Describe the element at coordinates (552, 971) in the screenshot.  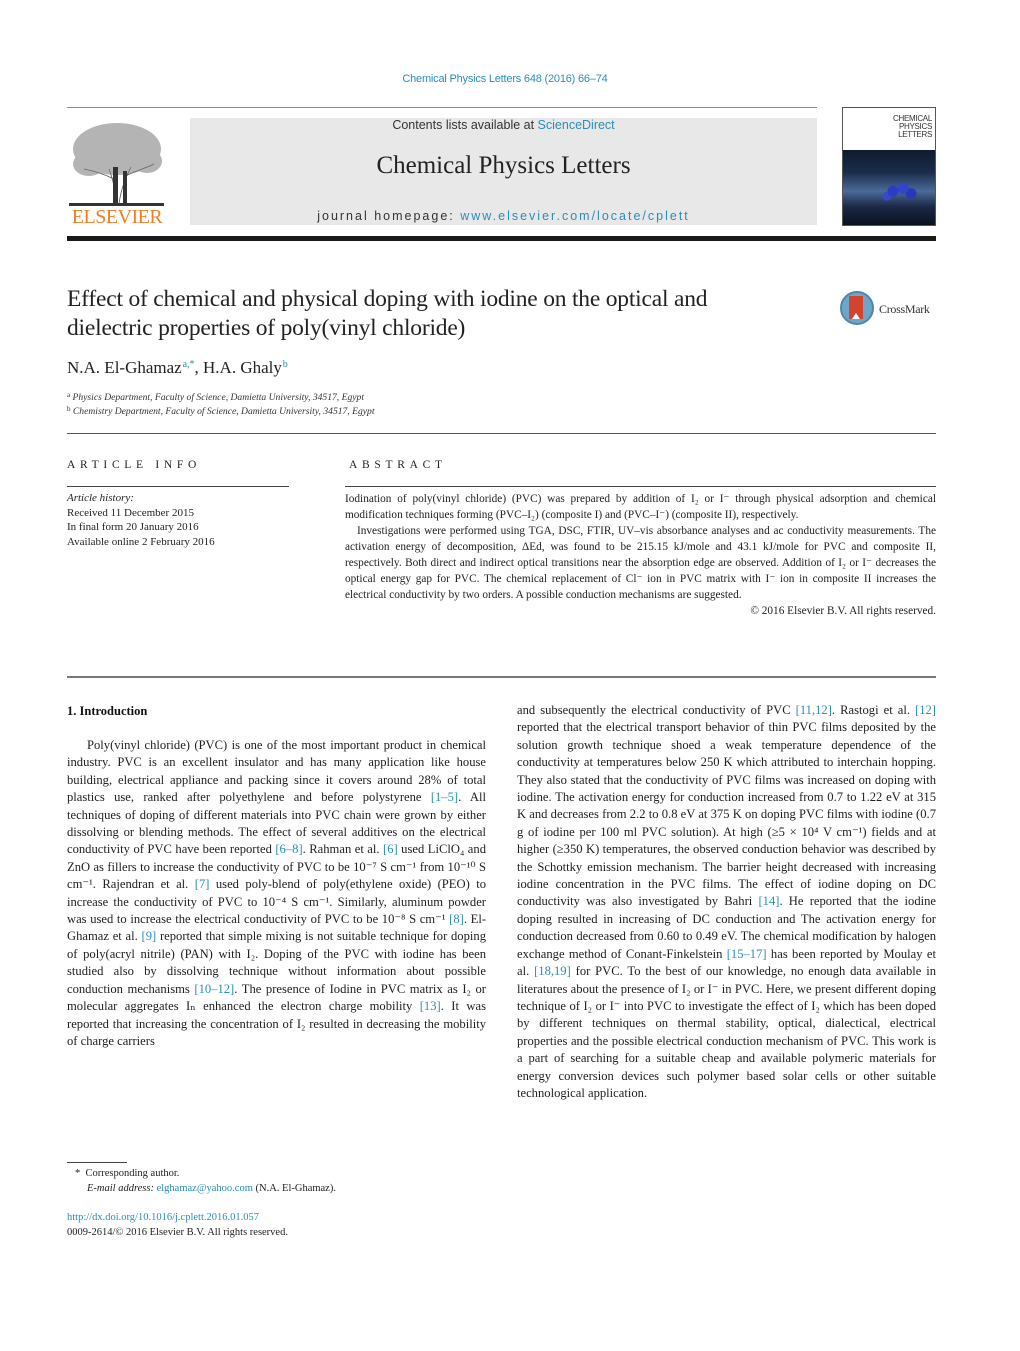
I see `citation-link: [18,19]` at that location.